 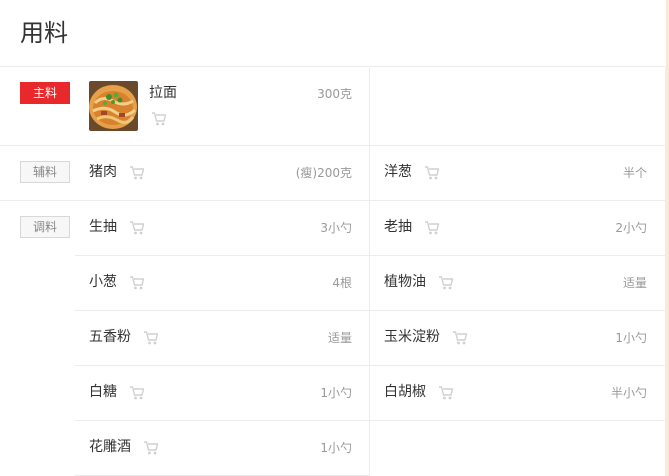 I want to click on ingredient-amount: 300克, so click(x=334, y=94).